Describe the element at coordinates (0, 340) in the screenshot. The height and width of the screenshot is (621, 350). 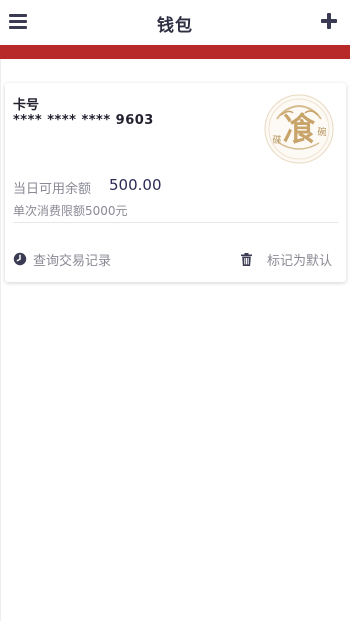
I see `page-edge-divider` at that location.